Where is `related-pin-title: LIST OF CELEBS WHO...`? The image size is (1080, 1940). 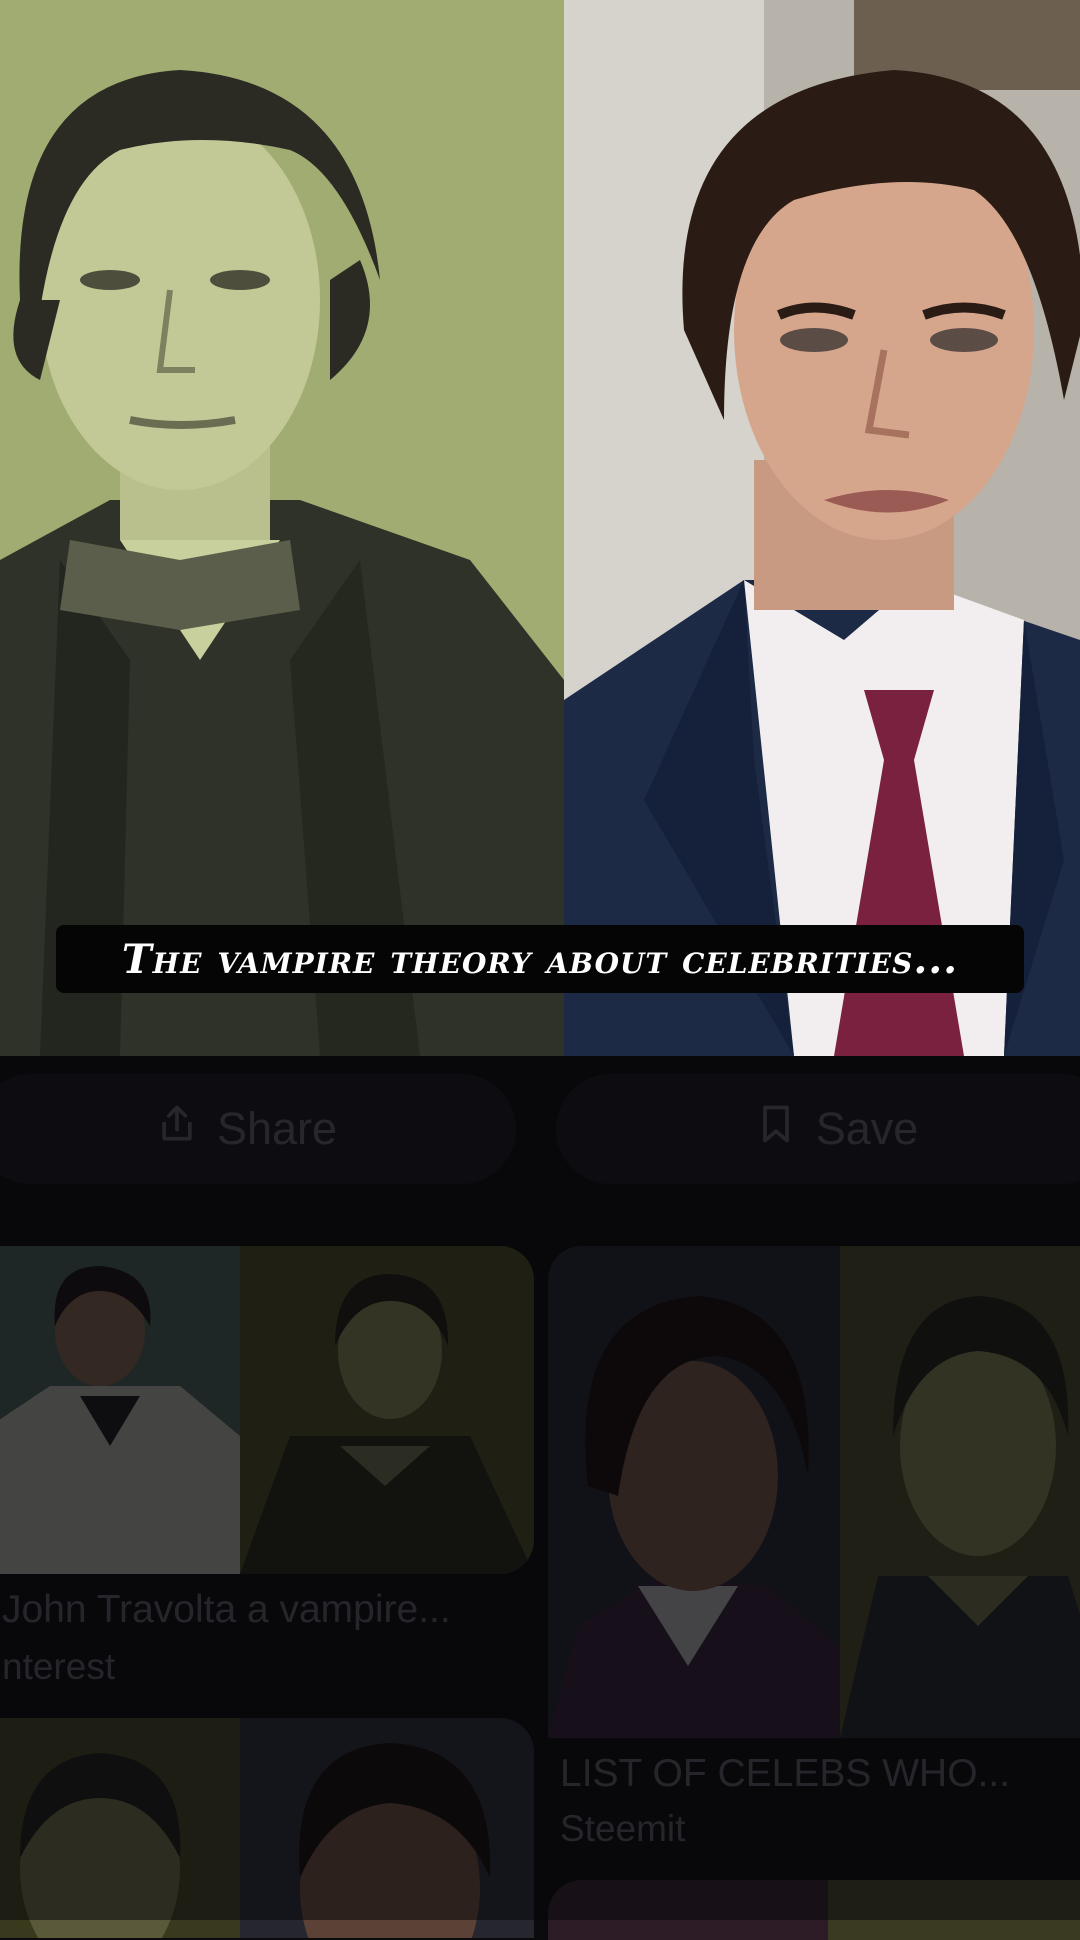 related-pin-title: LIST OF CELEBS WHO... is located at coordinates (785, 1774).